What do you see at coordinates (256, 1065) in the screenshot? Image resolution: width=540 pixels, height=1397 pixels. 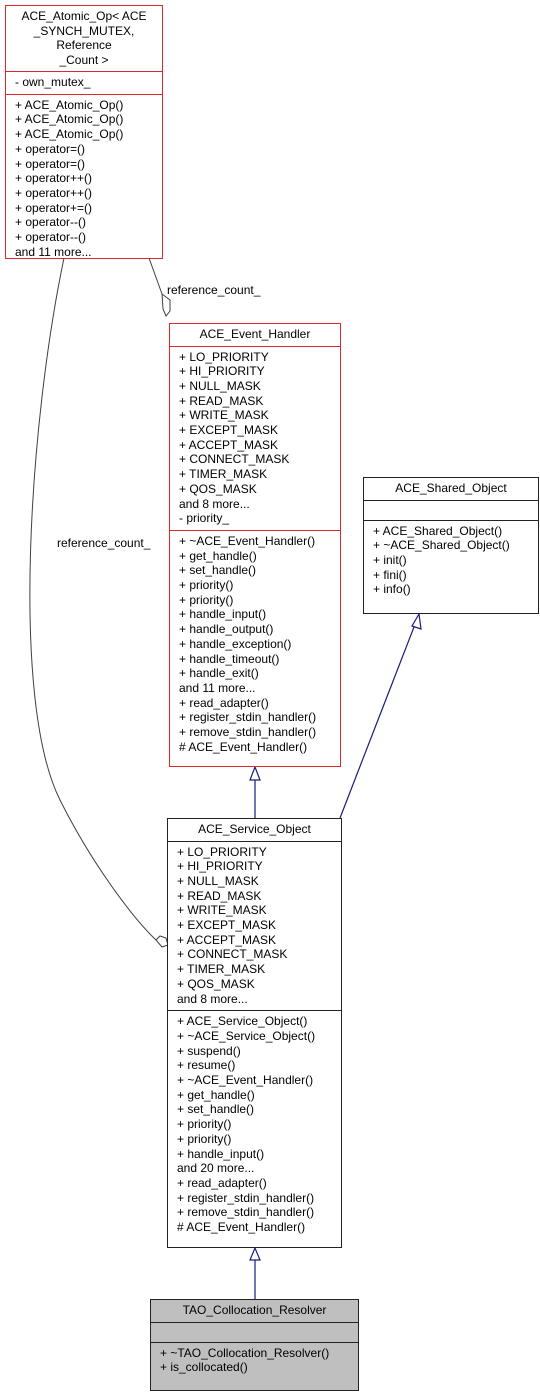 I see `member-item: + resume()` at bounding box center [256, 1065].